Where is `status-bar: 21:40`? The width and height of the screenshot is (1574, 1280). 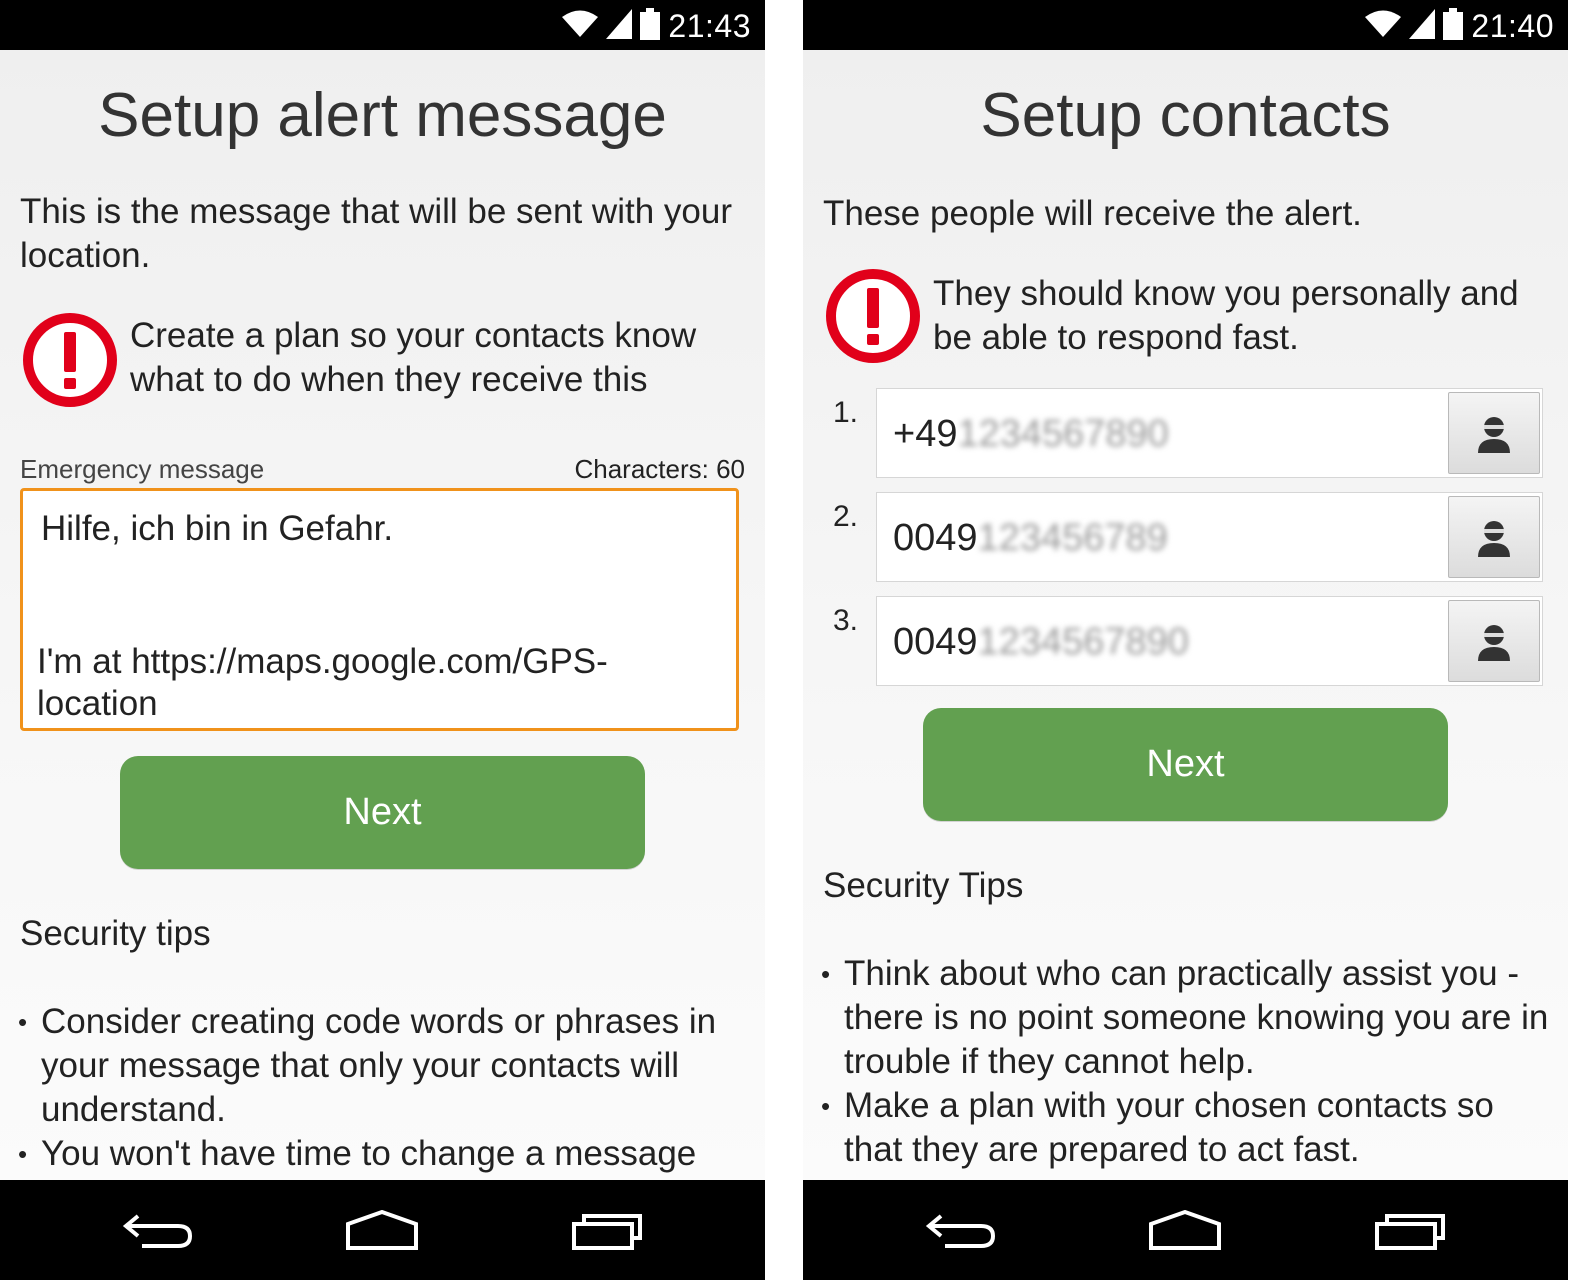
status-bar: 21:40 is located at coordinates (1185, 25).